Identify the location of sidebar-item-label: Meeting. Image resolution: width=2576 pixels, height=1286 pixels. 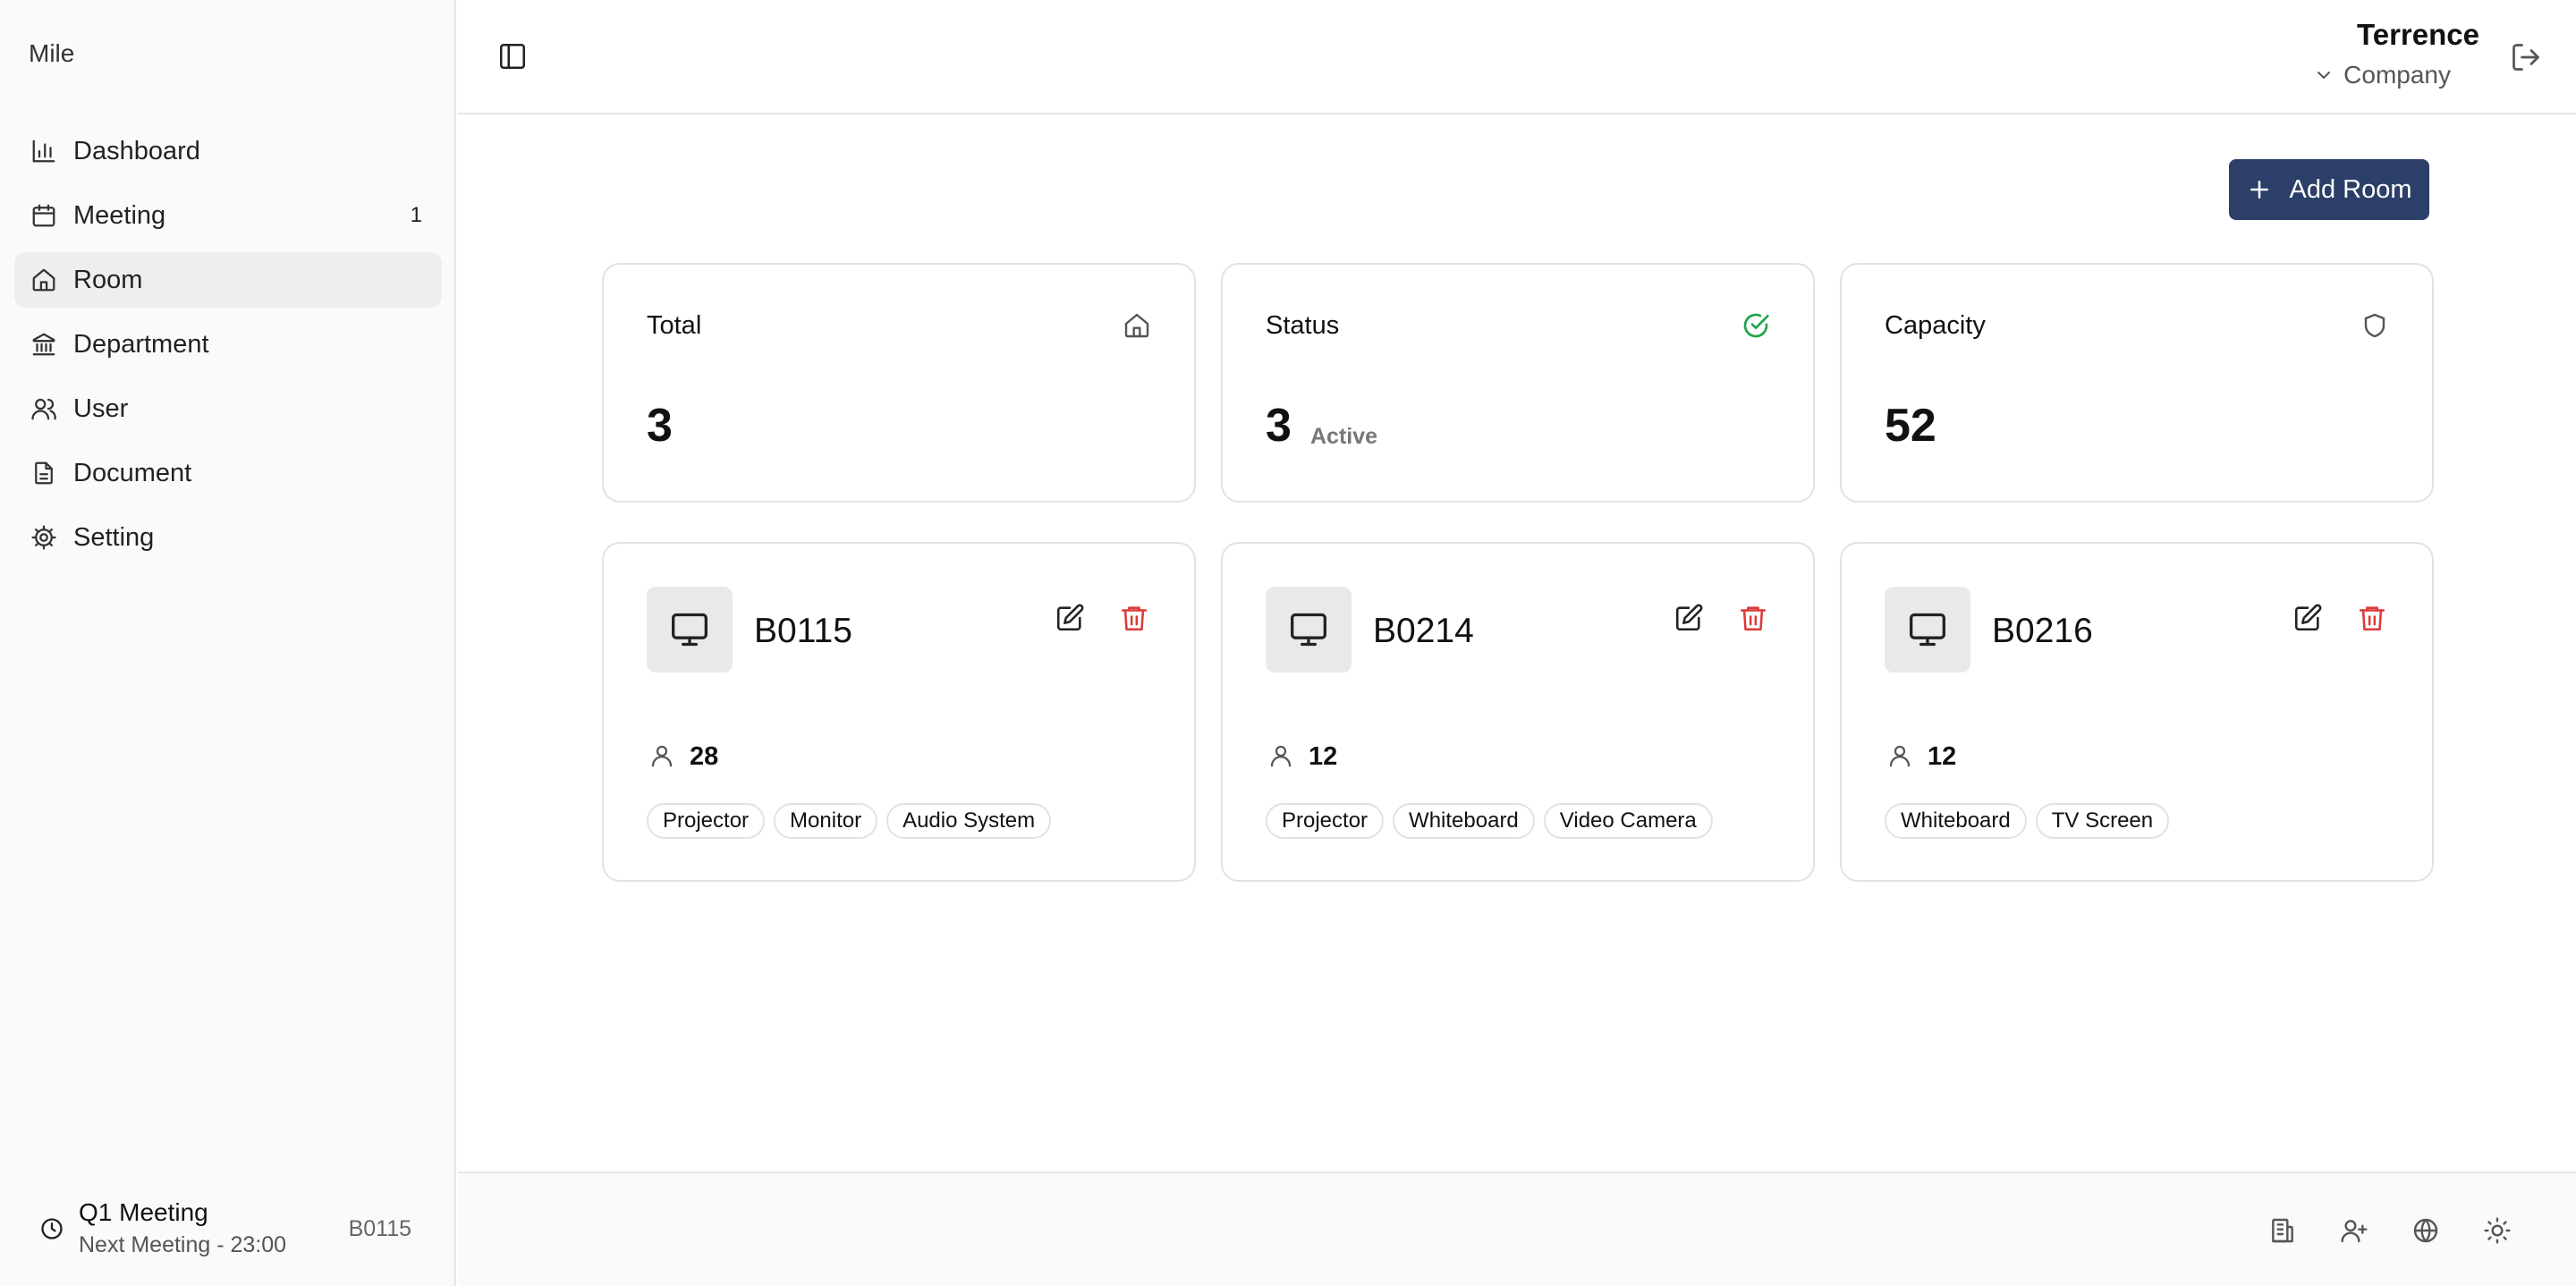
(119, 215).